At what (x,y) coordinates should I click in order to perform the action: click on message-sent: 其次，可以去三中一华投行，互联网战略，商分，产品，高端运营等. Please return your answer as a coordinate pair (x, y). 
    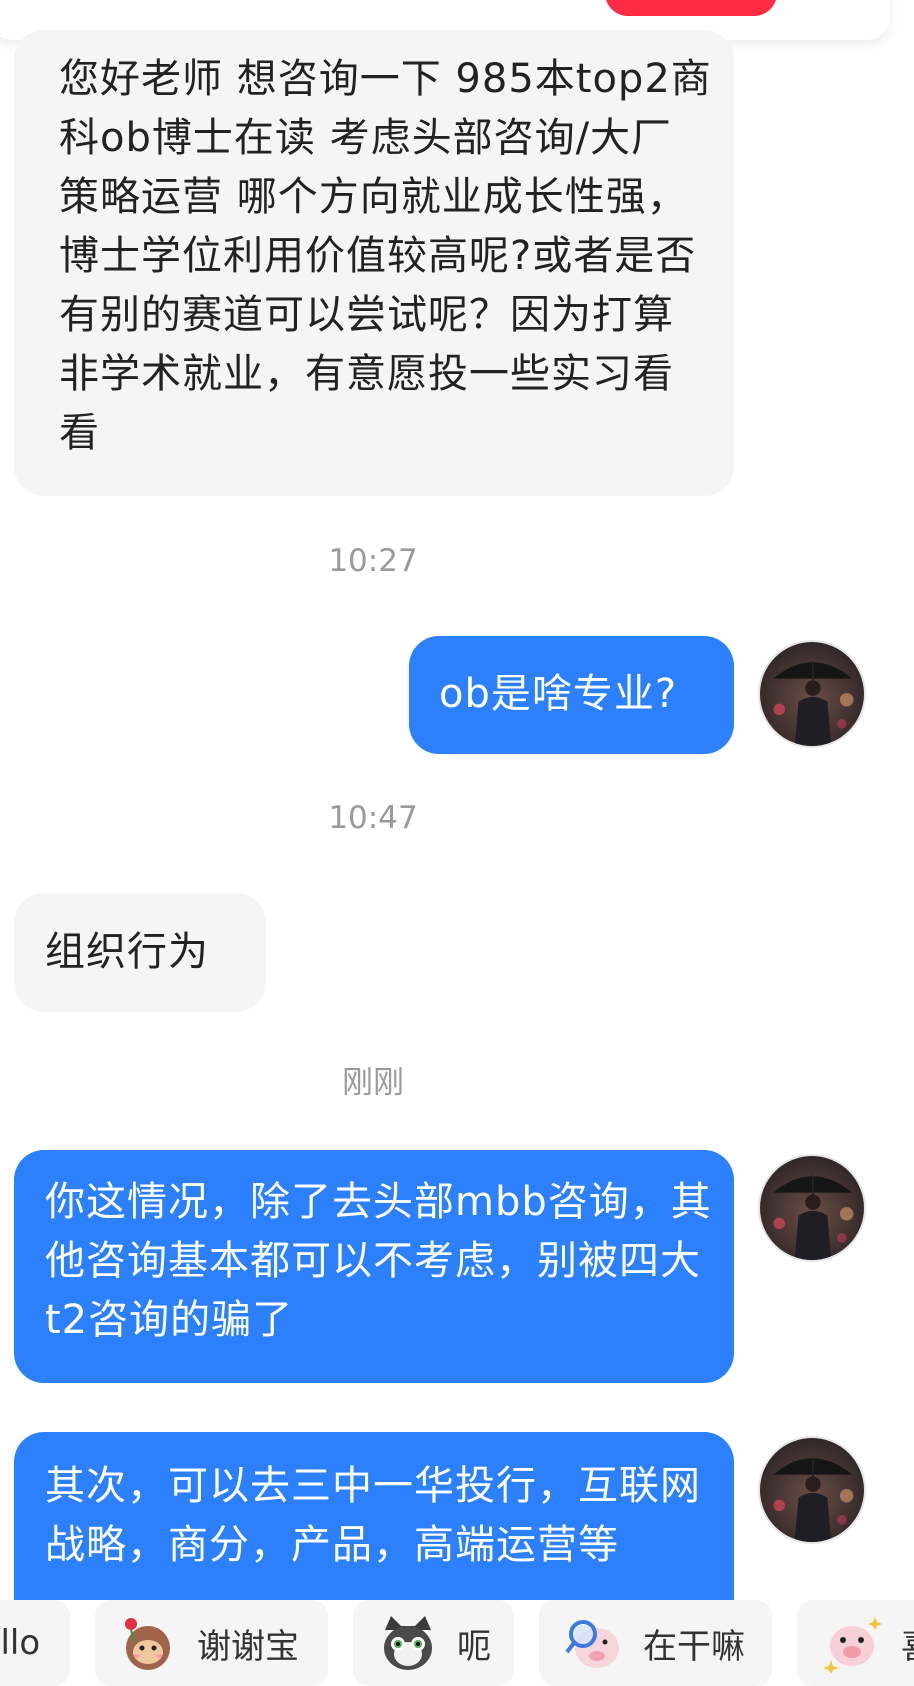
    Looking at the image, I should click on (374, 1516).